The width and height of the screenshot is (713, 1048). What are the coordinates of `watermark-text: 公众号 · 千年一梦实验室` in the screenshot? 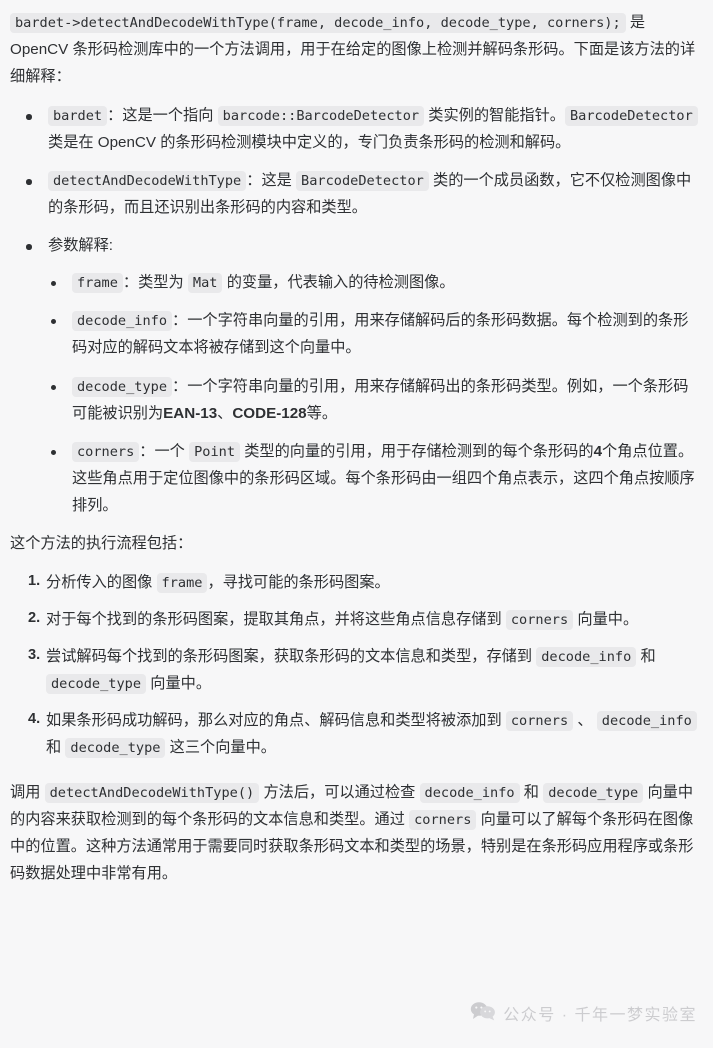 It's located at (600, 1015).